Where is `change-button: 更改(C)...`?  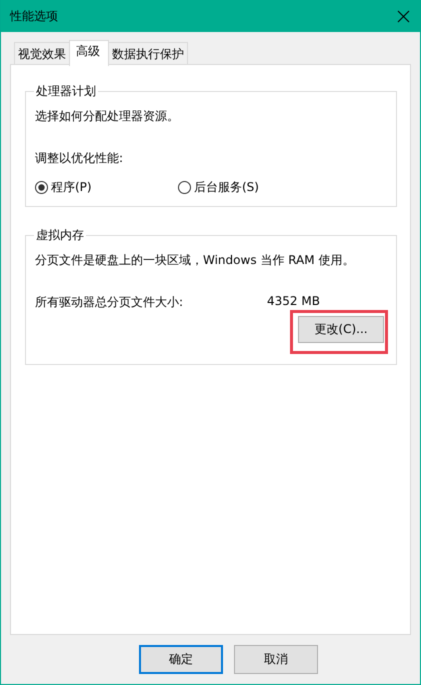
change-button: 更改(C)... is located at coordinates (341, 329).